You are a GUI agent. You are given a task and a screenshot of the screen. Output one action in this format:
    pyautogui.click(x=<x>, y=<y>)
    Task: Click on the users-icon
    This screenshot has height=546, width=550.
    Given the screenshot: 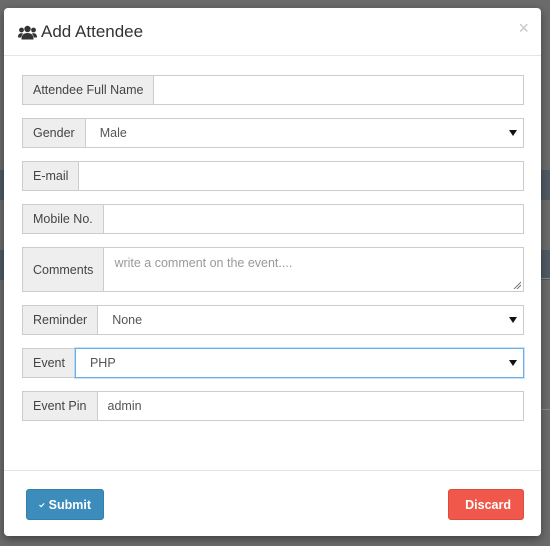 What is the action you would take?
    pyautogui.click(x=27, y=32)
    